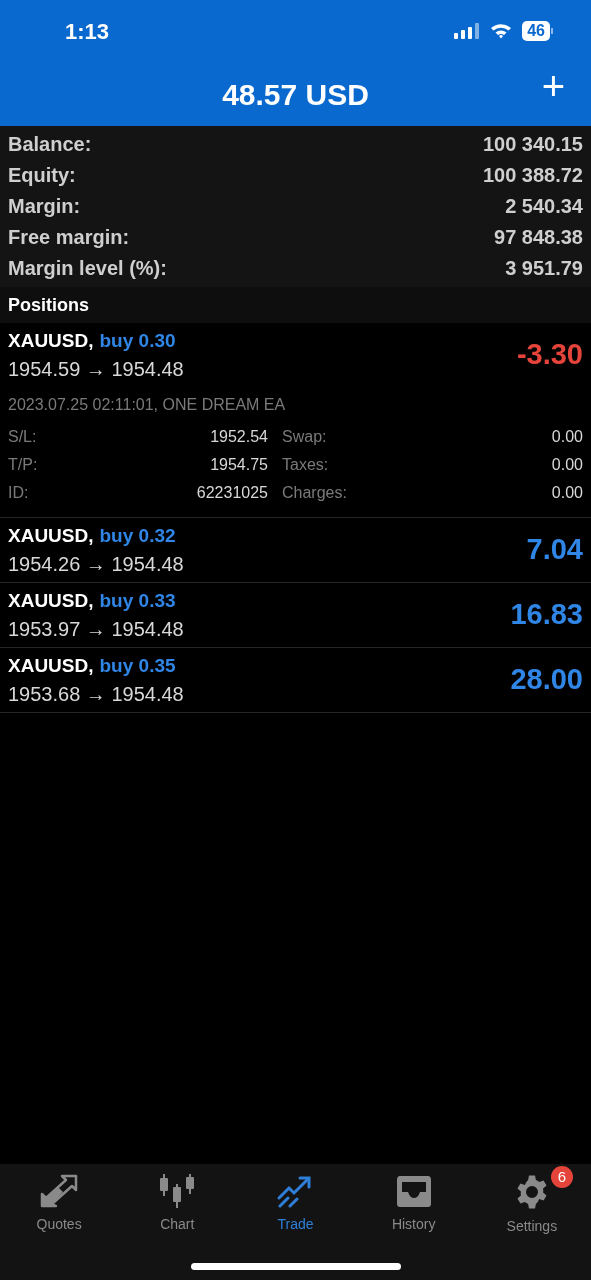 The height and width of the screenshot is (1280, 591). I want to click on tab: Settings 6, so click(531, 1201).